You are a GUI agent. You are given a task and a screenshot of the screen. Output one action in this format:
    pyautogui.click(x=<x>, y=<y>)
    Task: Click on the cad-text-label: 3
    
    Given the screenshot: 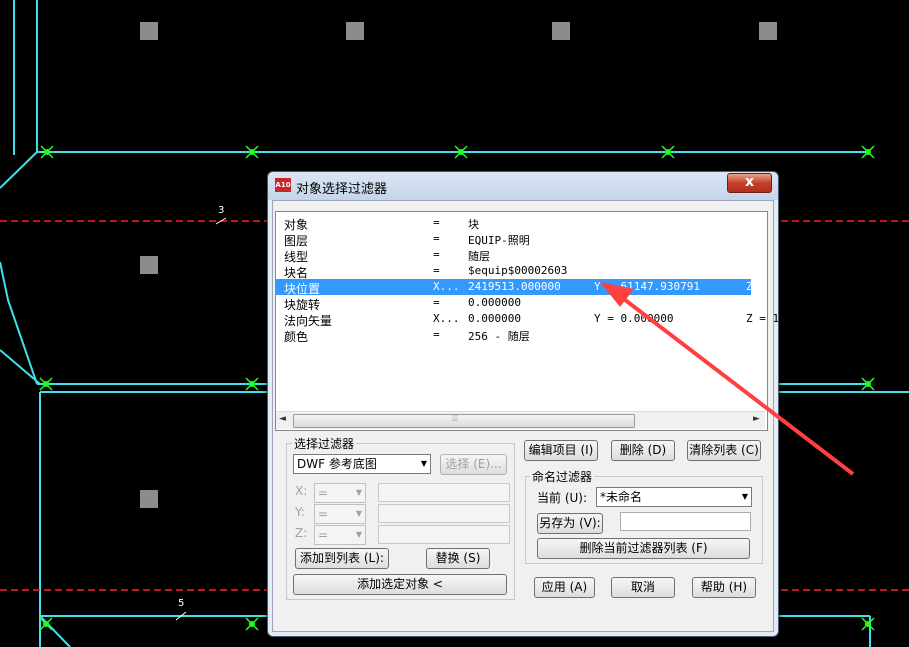 What is the action you would take?
    pyautogui.click(x=221, y=210)
    